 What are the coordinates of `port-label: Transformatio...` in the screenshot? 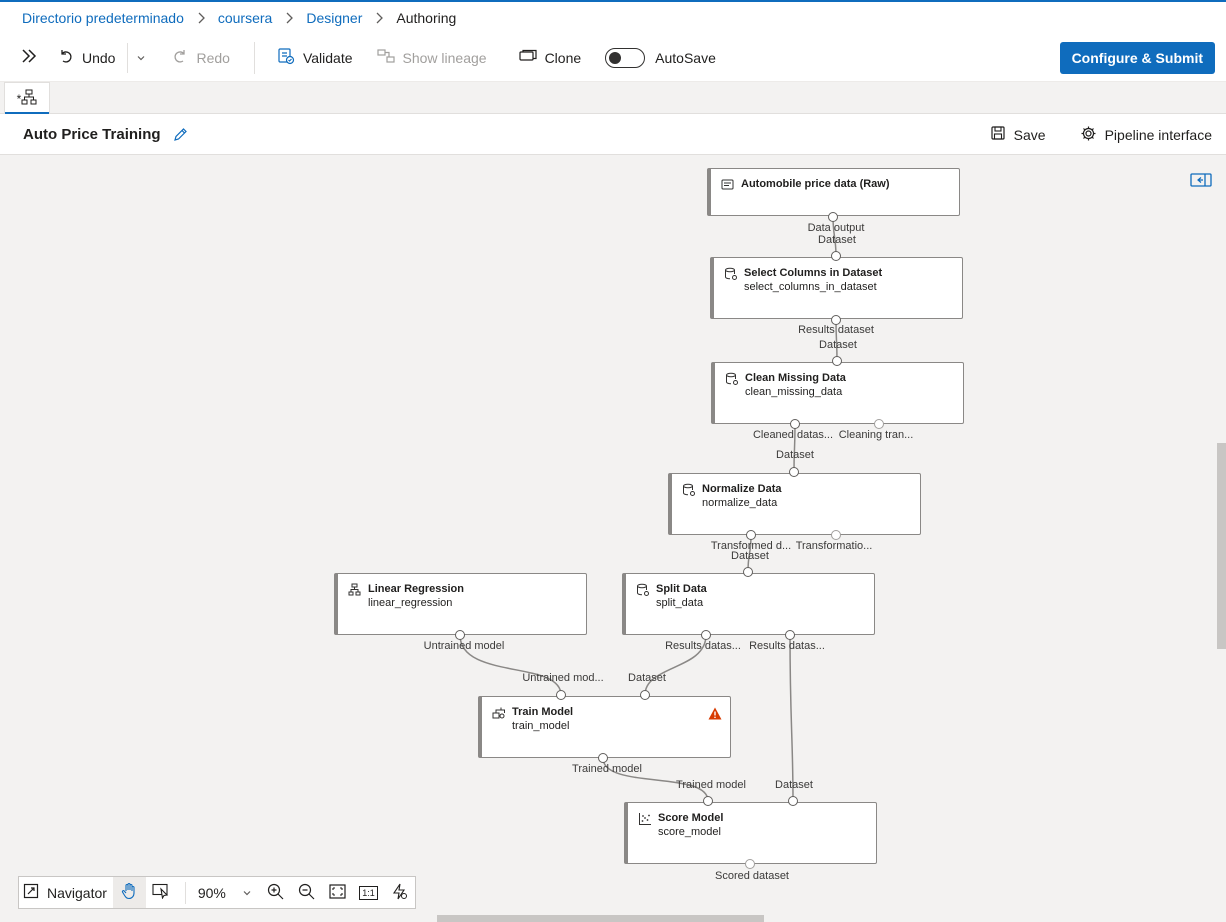 It's located at (834, 546).